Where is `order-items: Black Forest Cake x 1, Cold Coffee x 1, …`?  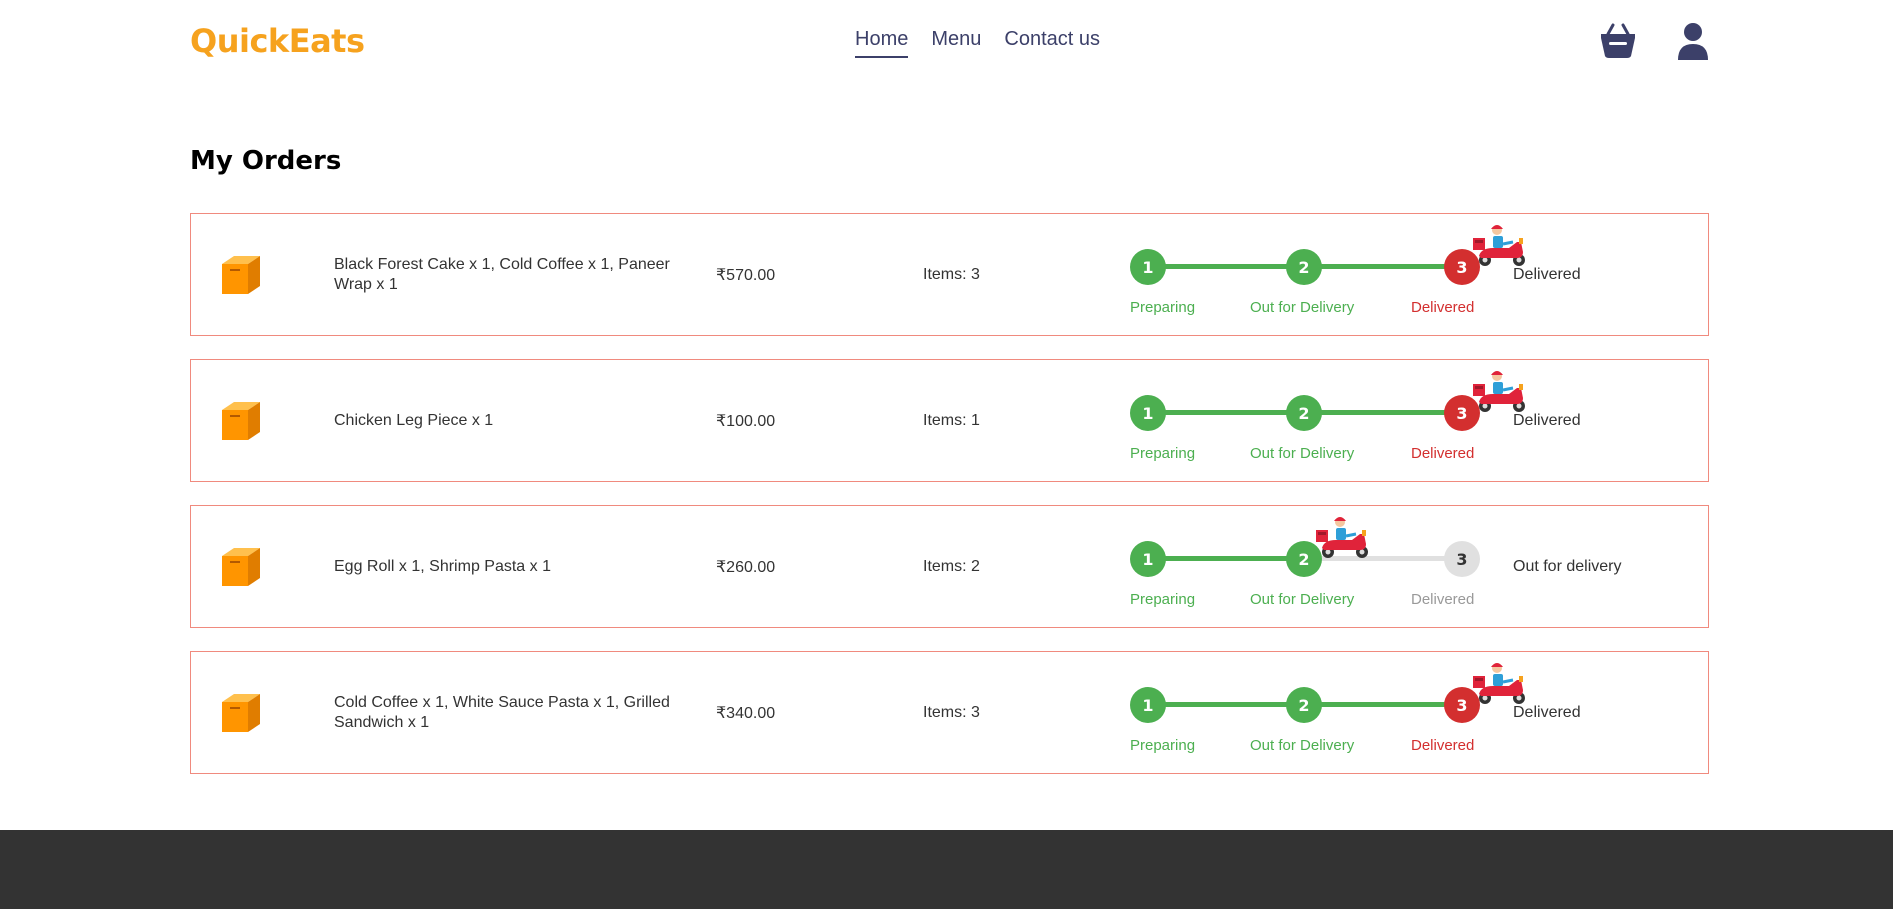 order-items: Black Forest Cake x 1, Cold Coffee x 1, … is located at coordinates (502, 274).